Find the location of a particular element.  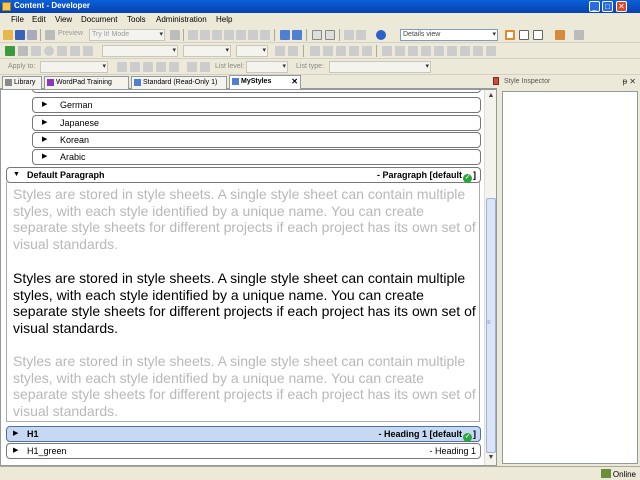

spellcheck-icon is located at coordinates (349, 35).